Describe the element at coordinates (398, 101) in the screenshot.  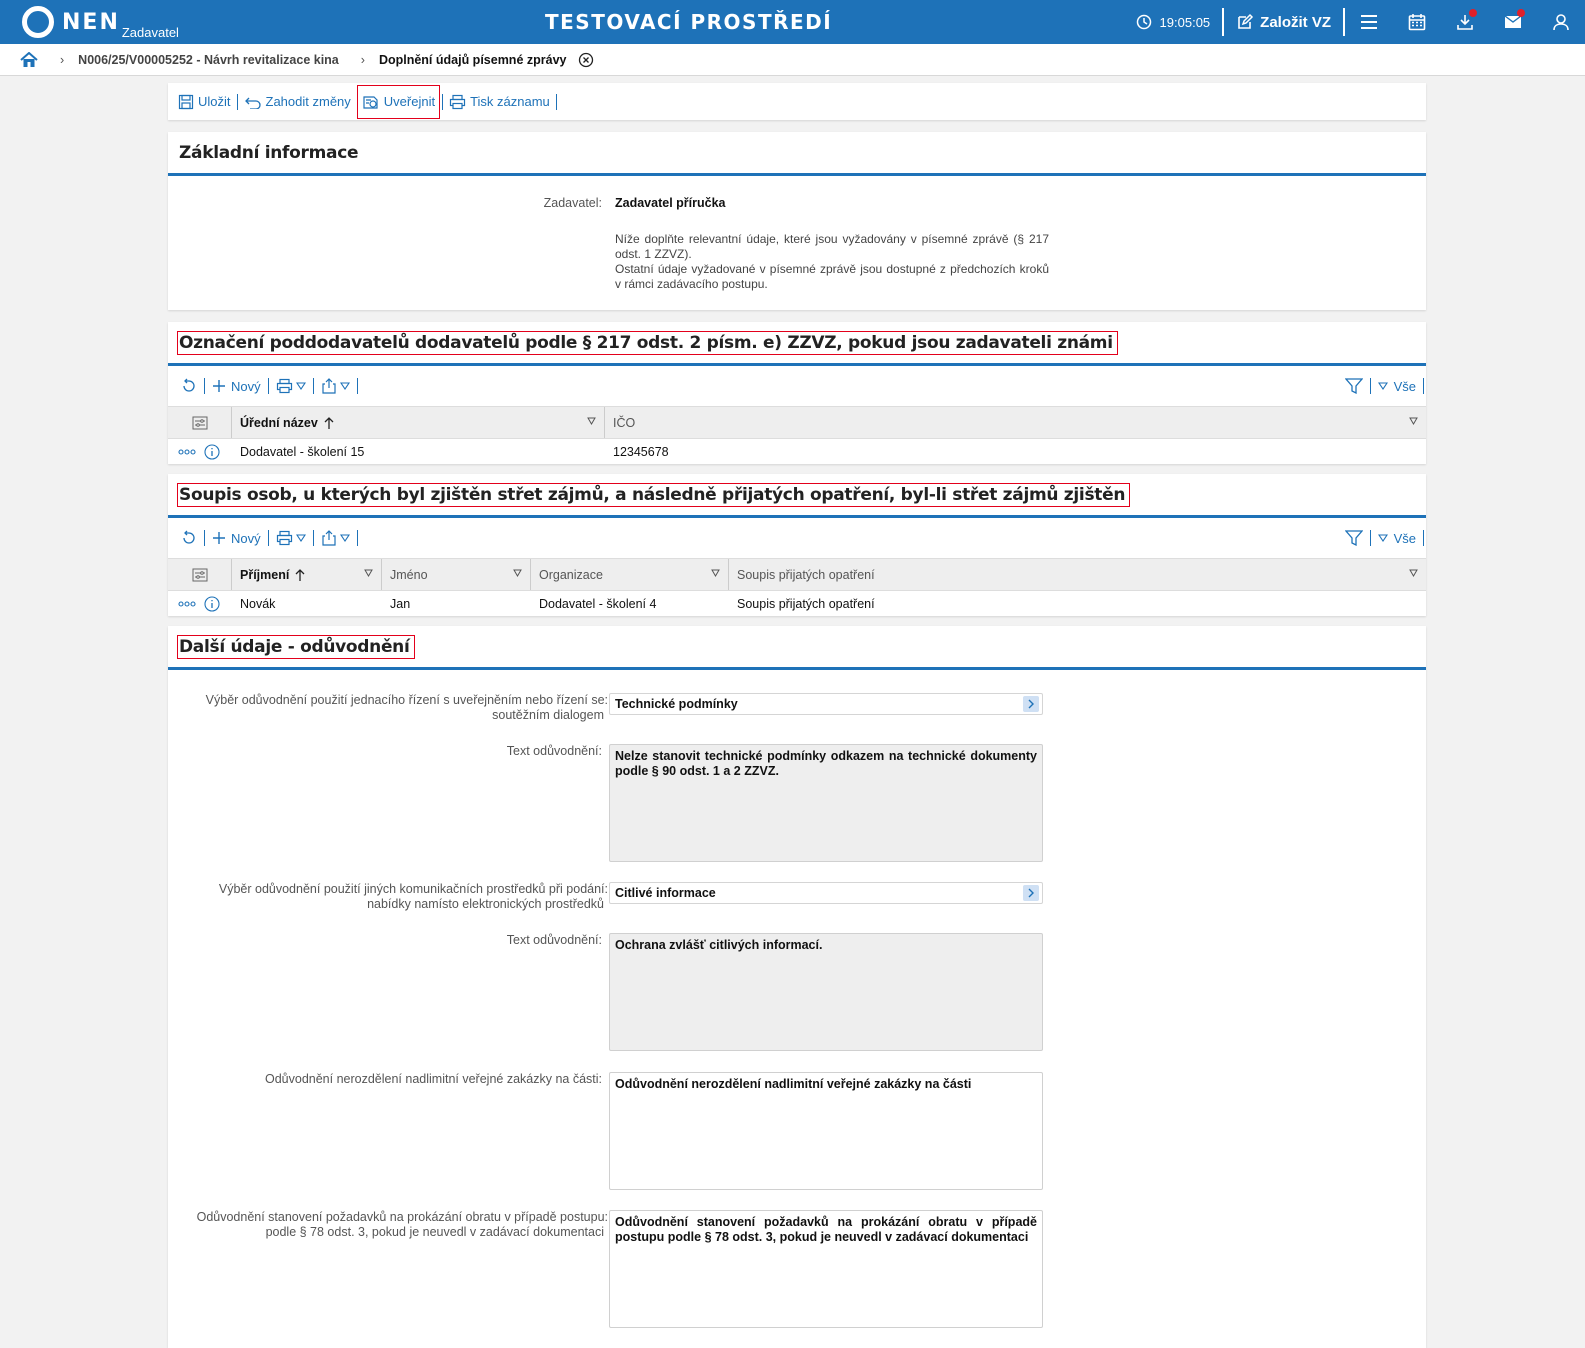
I see `publish-button: Uveřejnit` at that location.